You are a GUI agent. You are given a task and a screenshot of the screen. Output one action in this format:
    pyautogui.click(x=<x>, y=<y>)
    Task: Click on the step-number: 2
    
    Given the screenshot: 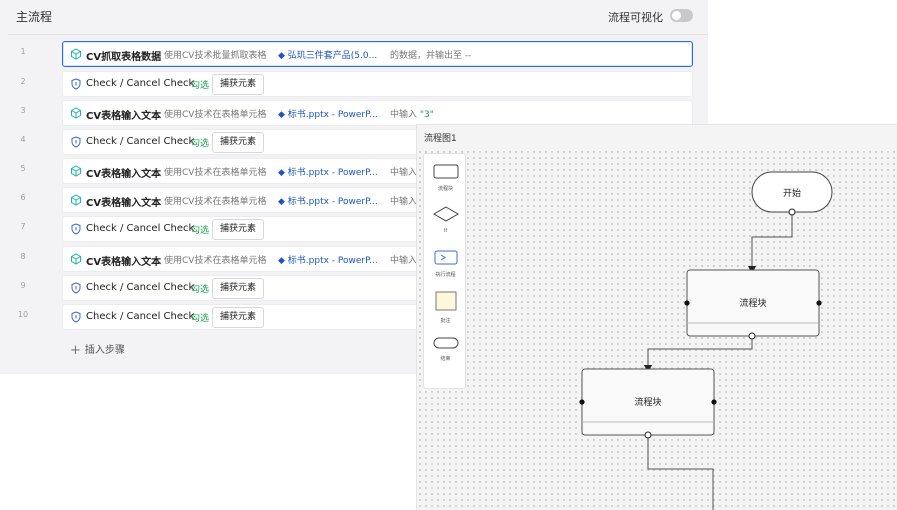 What is the action you would take?
    pyautogui.click(x=23, y=81)
    